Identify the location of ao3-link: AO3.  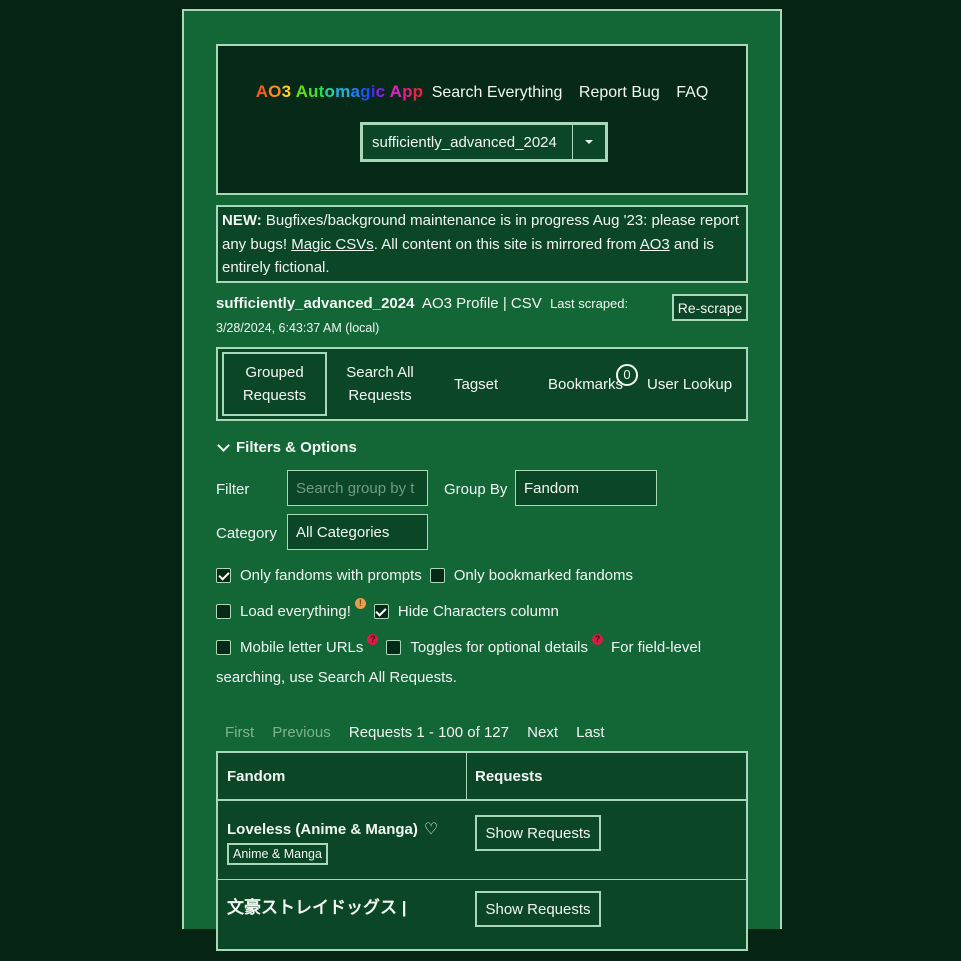
(655, 244).